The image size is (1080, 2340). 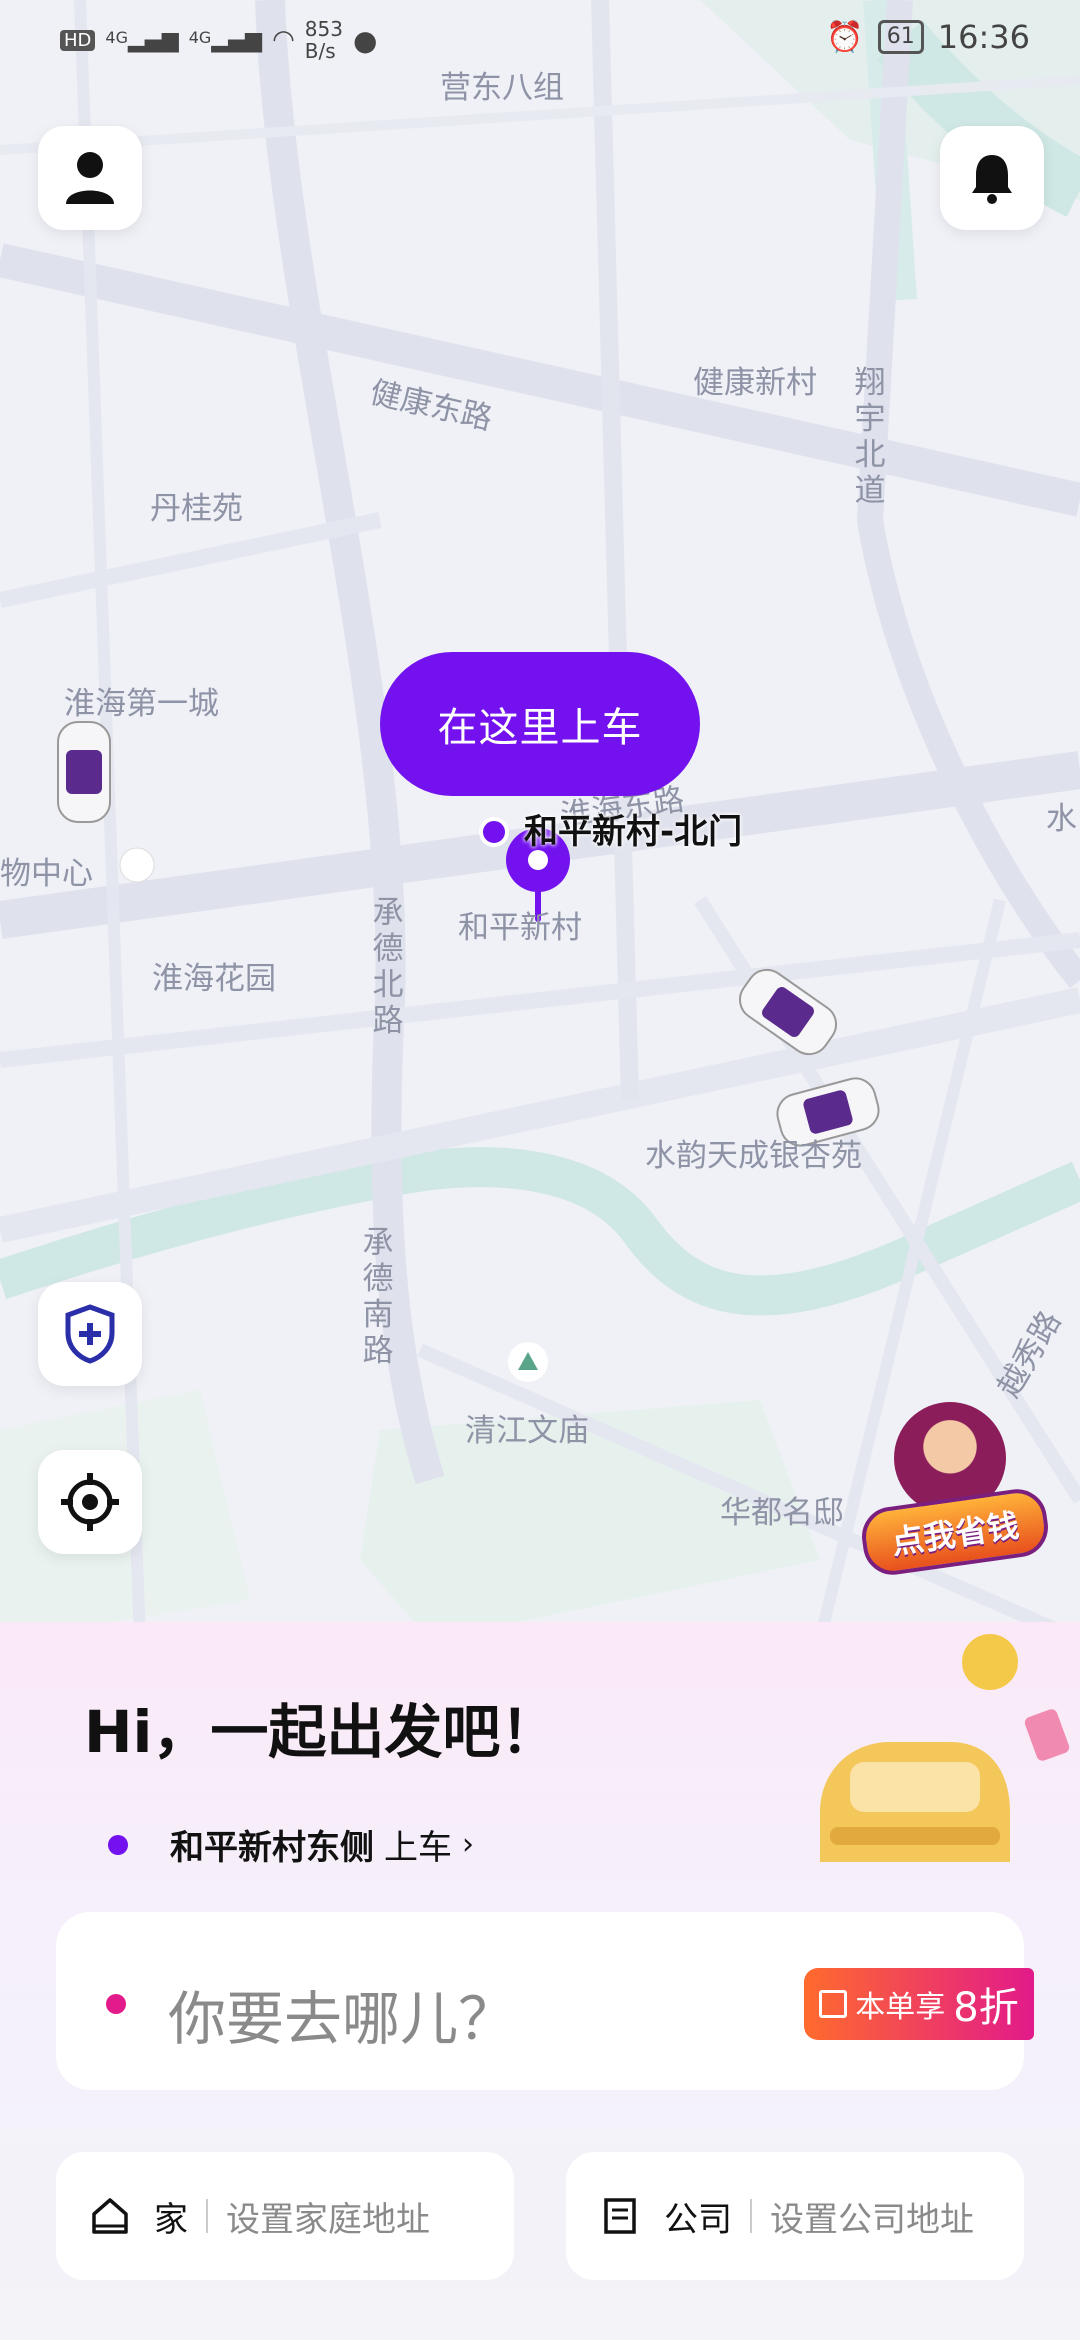 I want to click on discount-badge: 本单享 8折, so click(x=919, y=2004).